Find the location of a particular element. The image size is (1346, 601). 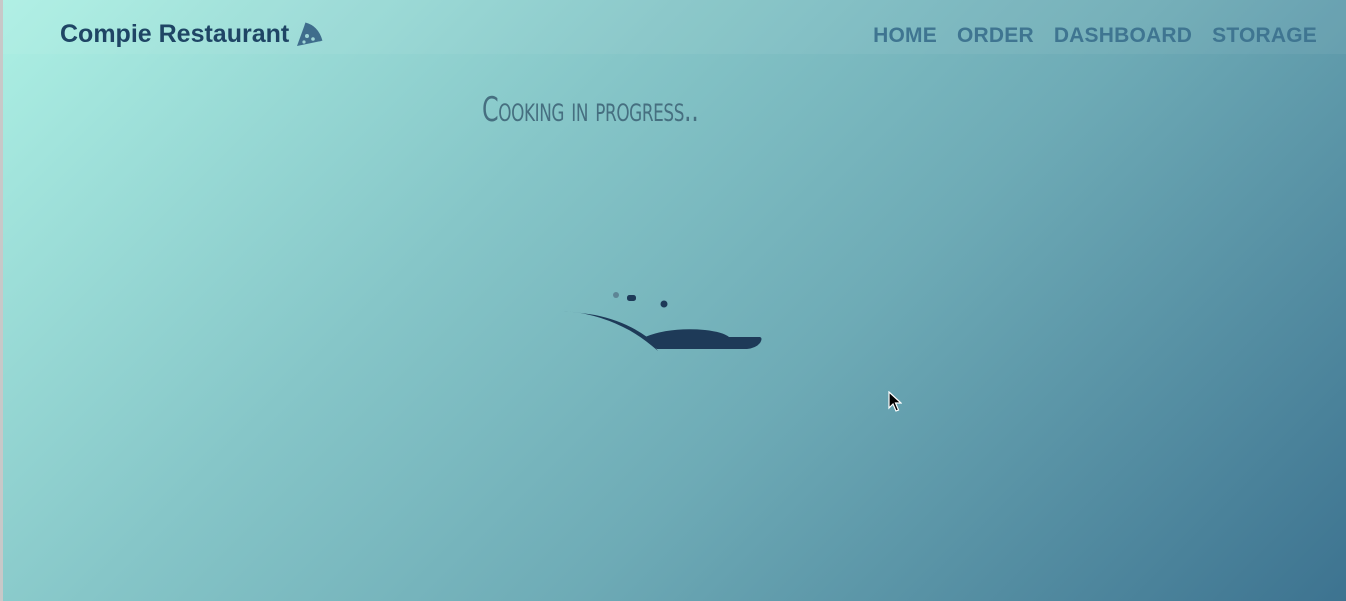

mouse-cursor-icon is located at coordinates (895, 404).